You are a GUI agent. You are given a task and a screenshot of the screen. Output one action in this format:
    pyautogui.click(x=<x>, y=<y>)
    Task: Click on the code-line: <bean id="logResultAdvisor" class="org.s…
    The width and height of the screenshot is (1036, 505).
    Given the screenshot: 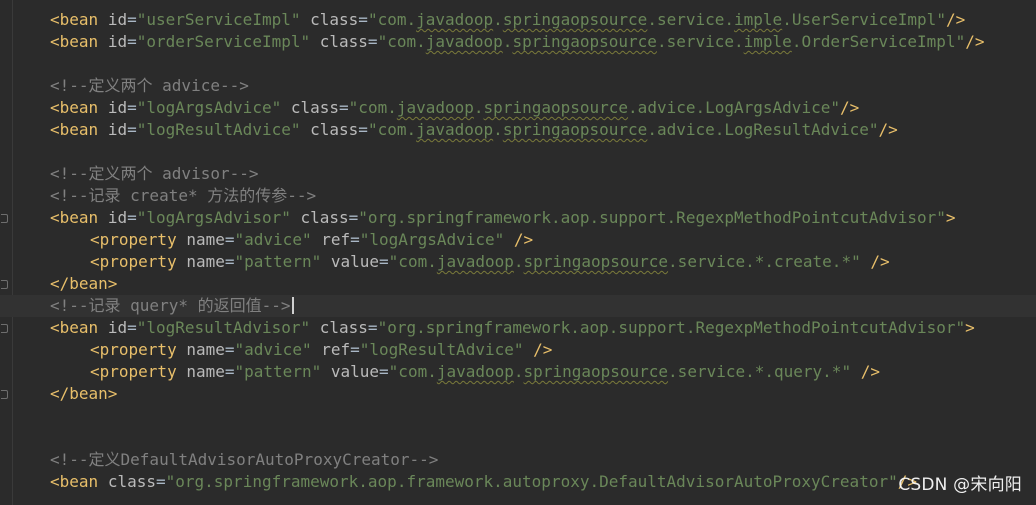 What is the action you would take?
    pyautogui.click(x=518, y=328)
    